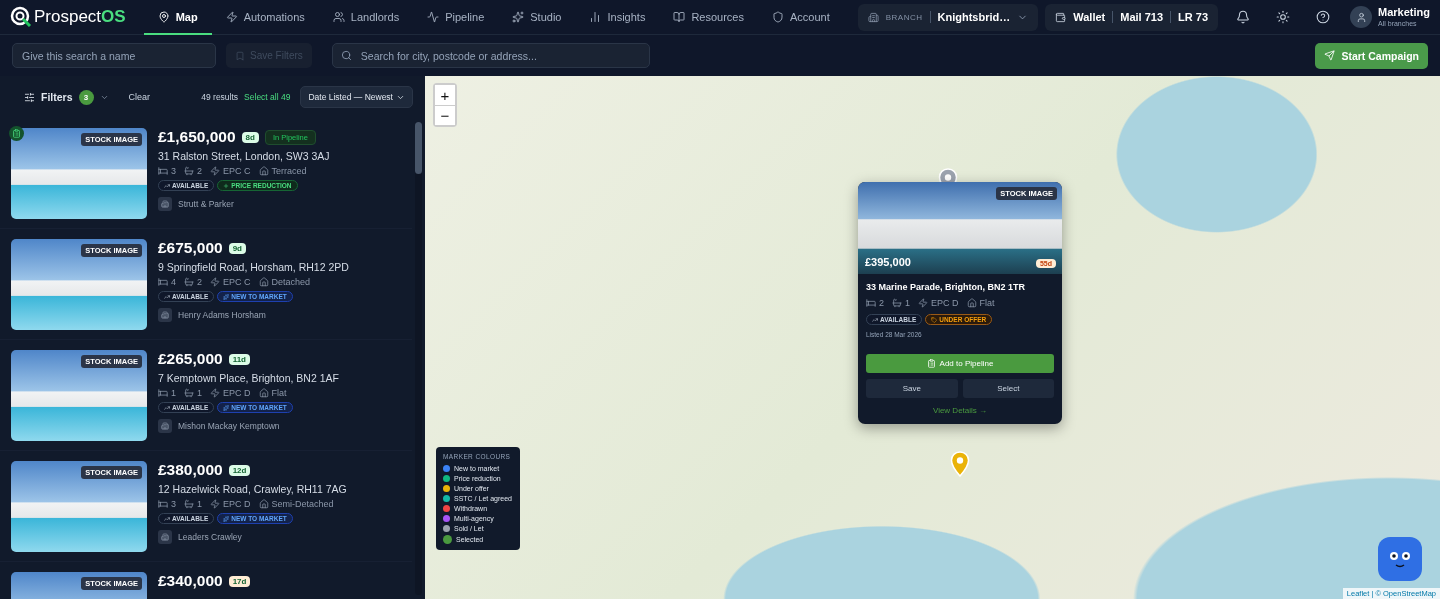  What do you see at coordinates (1008, 388) in the screenshot?
I see `select-button: Select` at bounding box center [1008, 388].